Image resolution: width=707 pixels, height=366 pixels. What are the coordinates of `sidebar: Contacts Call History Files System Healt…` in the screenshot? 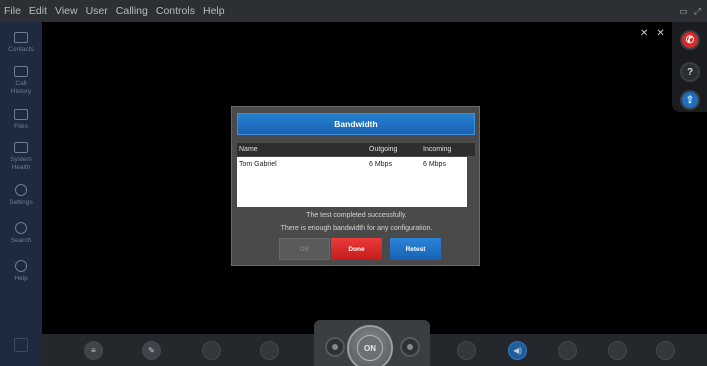 It's located at (21, 194).